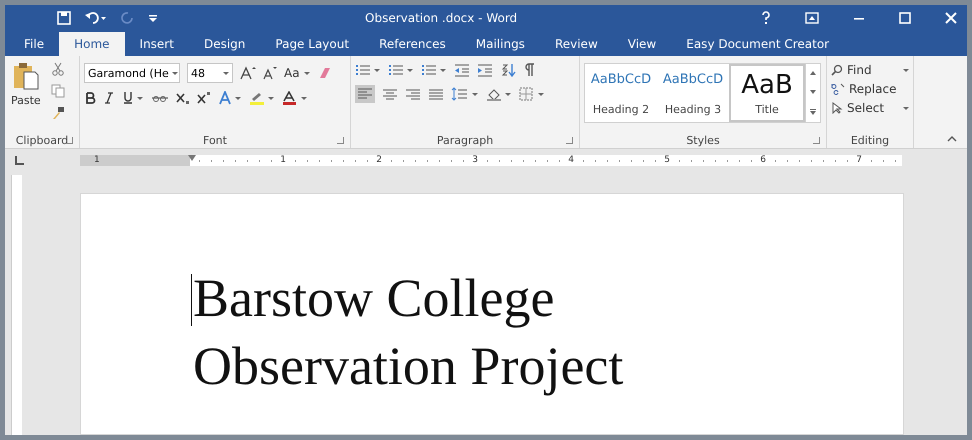  Describe the element at coordinates (90, 98) in the screenshot. I see `bold-icon` at that location.